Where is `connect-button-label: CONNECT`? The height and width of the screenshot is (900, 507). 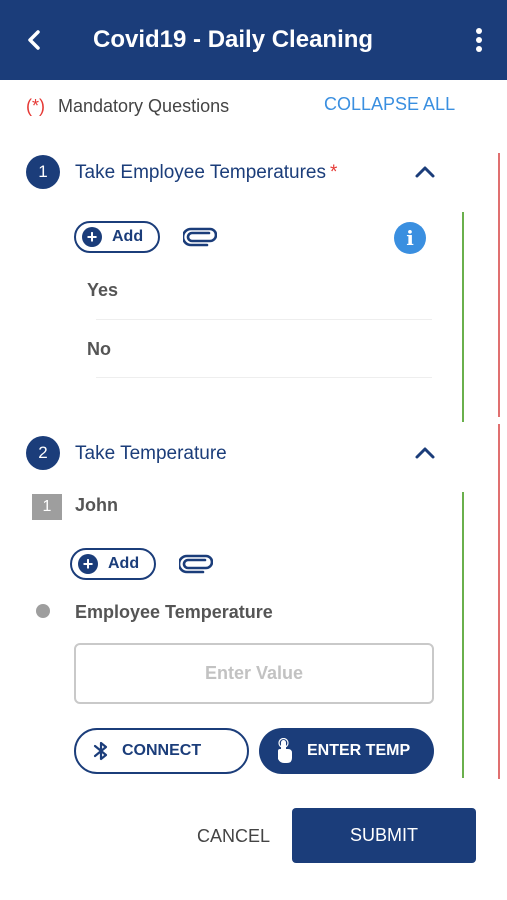
connect-button-label: CONNECT is located at coordinates (162, 750).